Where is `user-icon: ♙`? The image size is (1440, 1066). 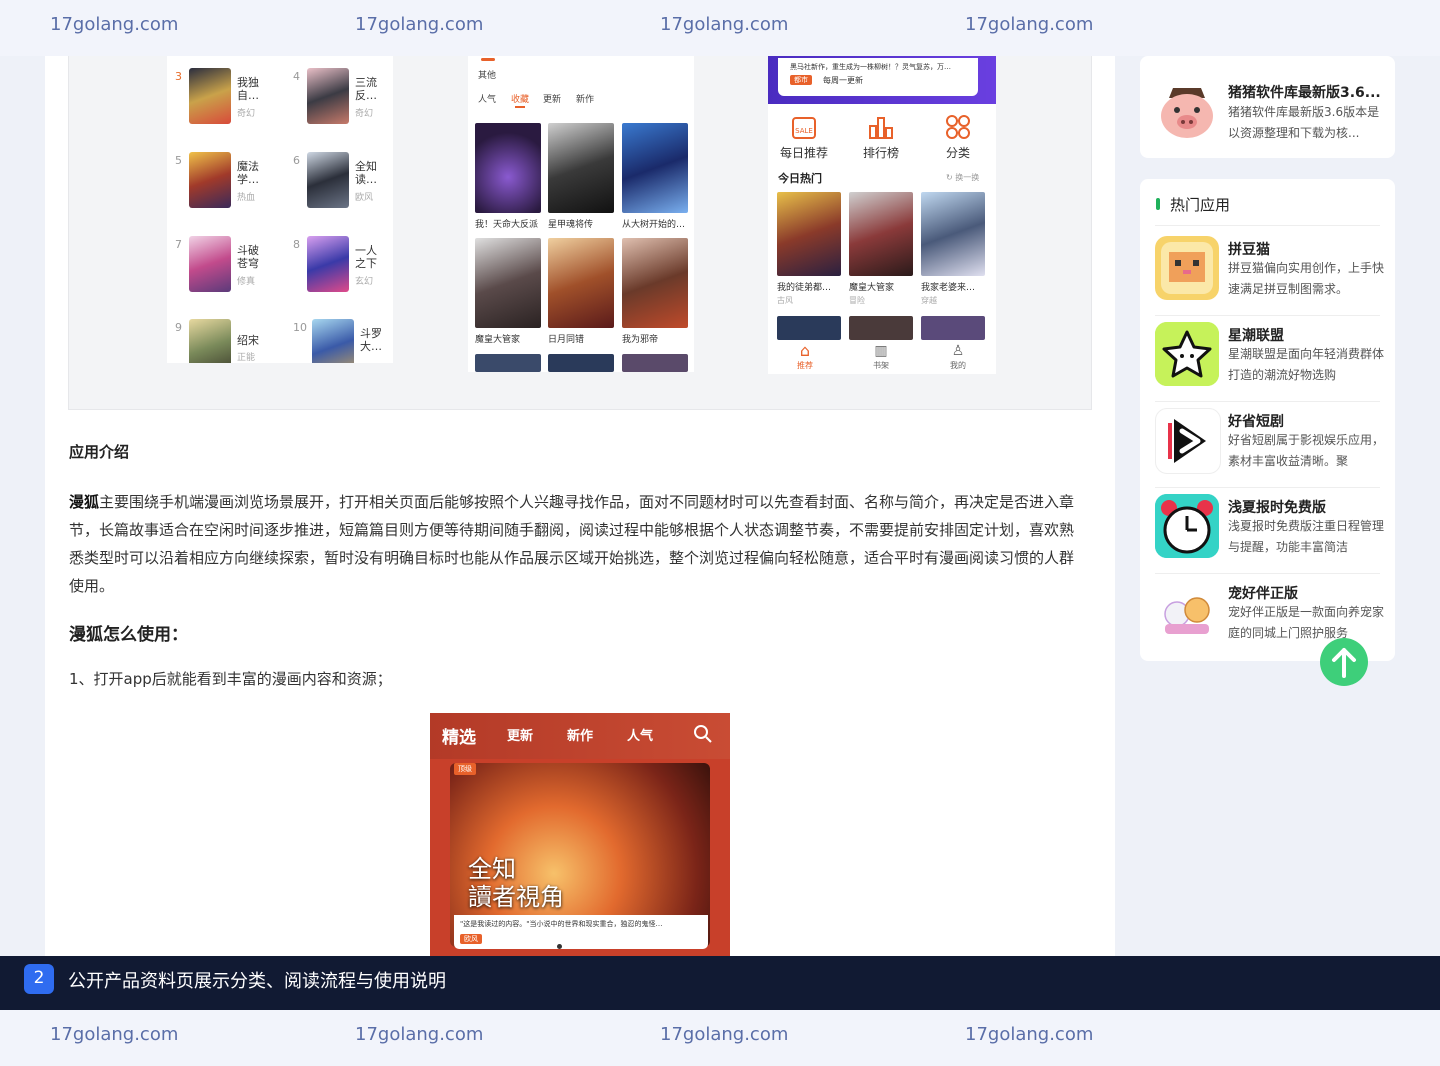 user-icon: ♙ is located at coordinates (958, 351).